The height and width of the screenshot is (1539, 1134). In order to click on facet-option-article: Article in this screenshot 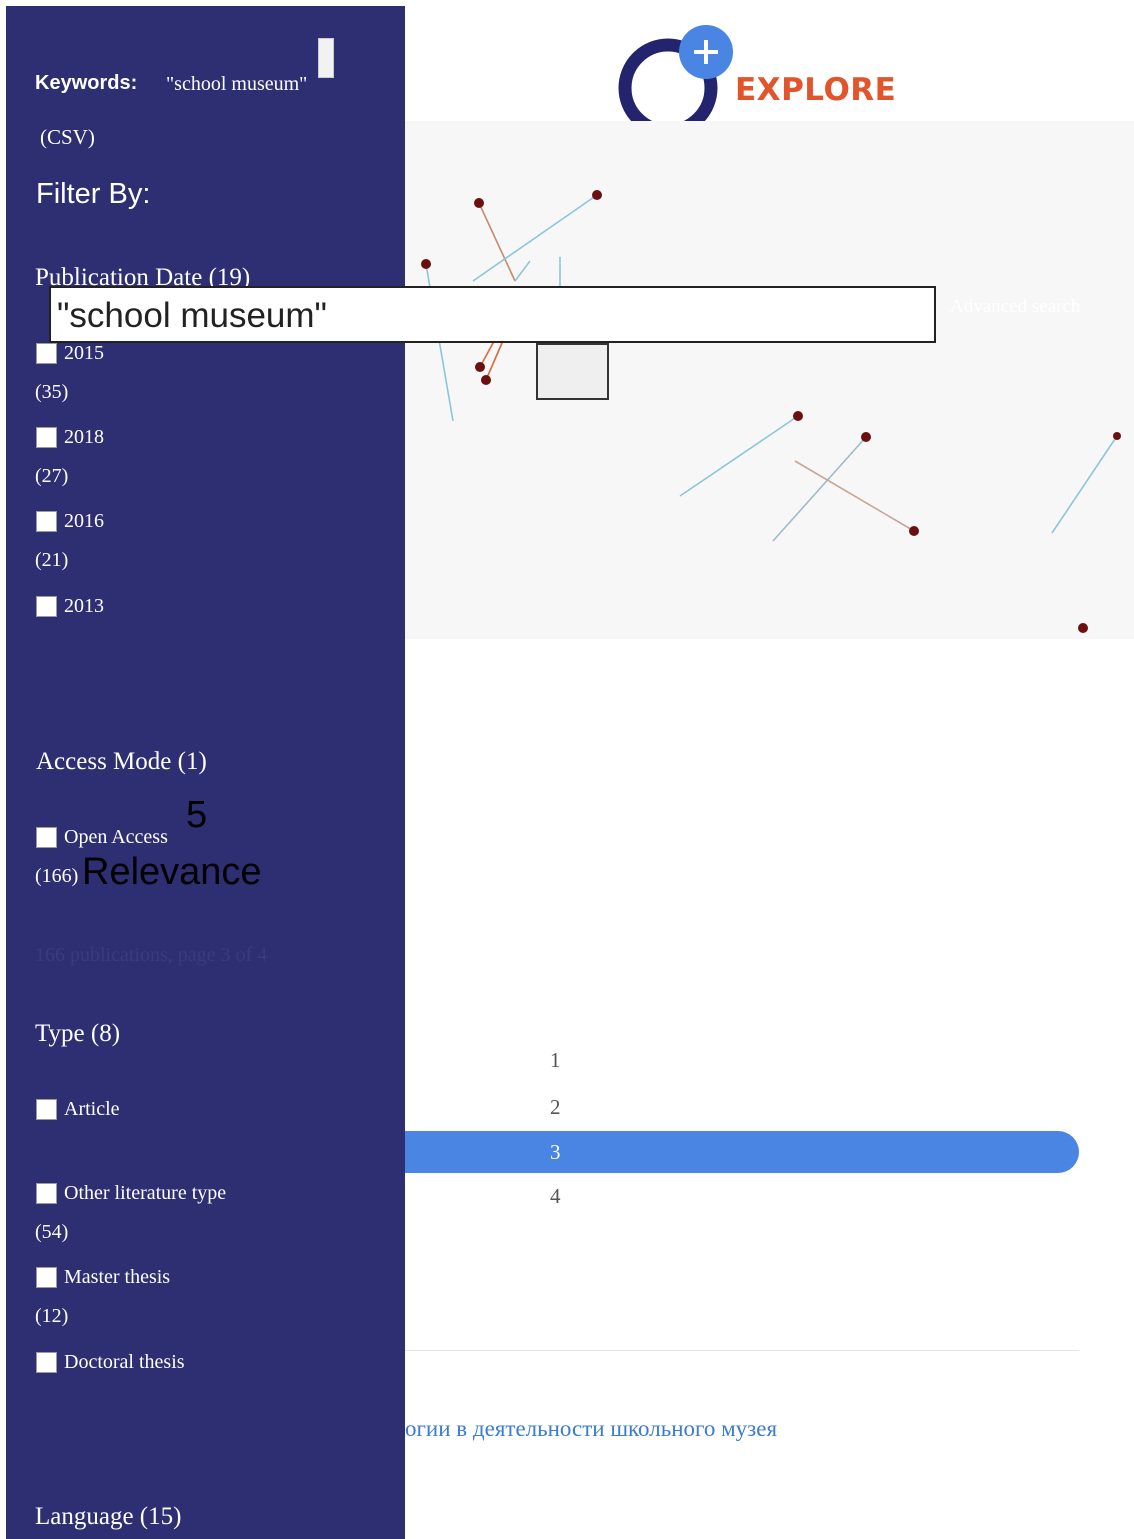, I will do `click(78, 1109)`.